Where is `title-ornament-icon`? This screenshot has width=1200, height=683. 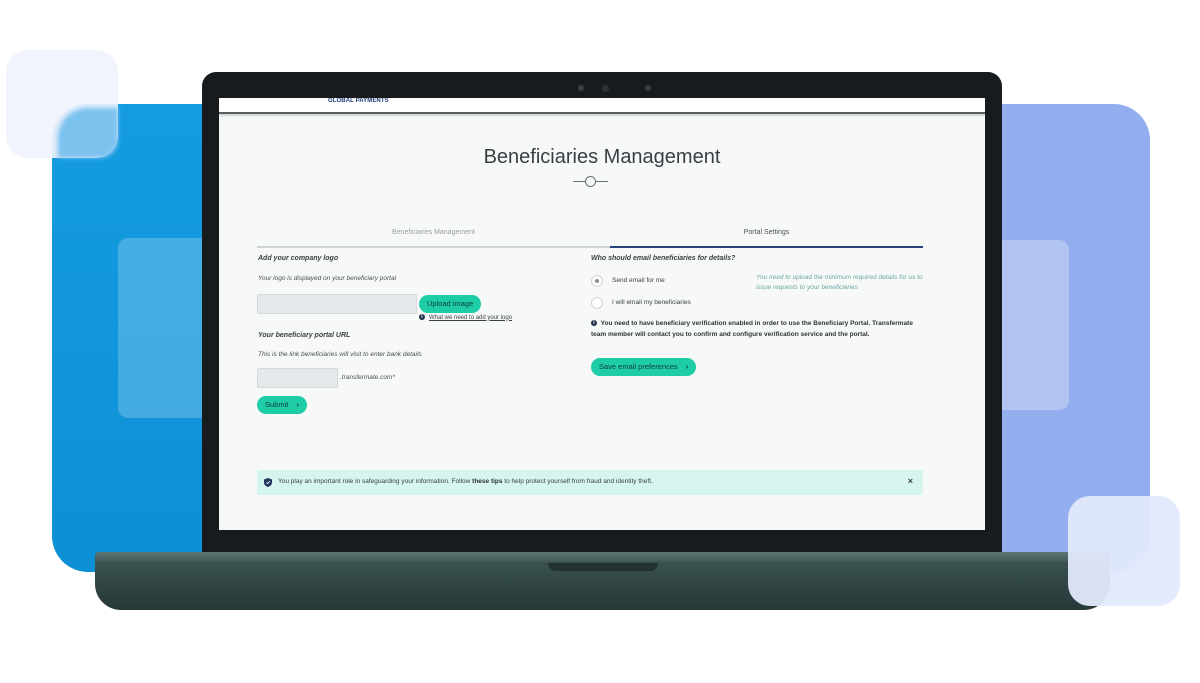 title-ornament-icon is located at coordinates (591, 182).